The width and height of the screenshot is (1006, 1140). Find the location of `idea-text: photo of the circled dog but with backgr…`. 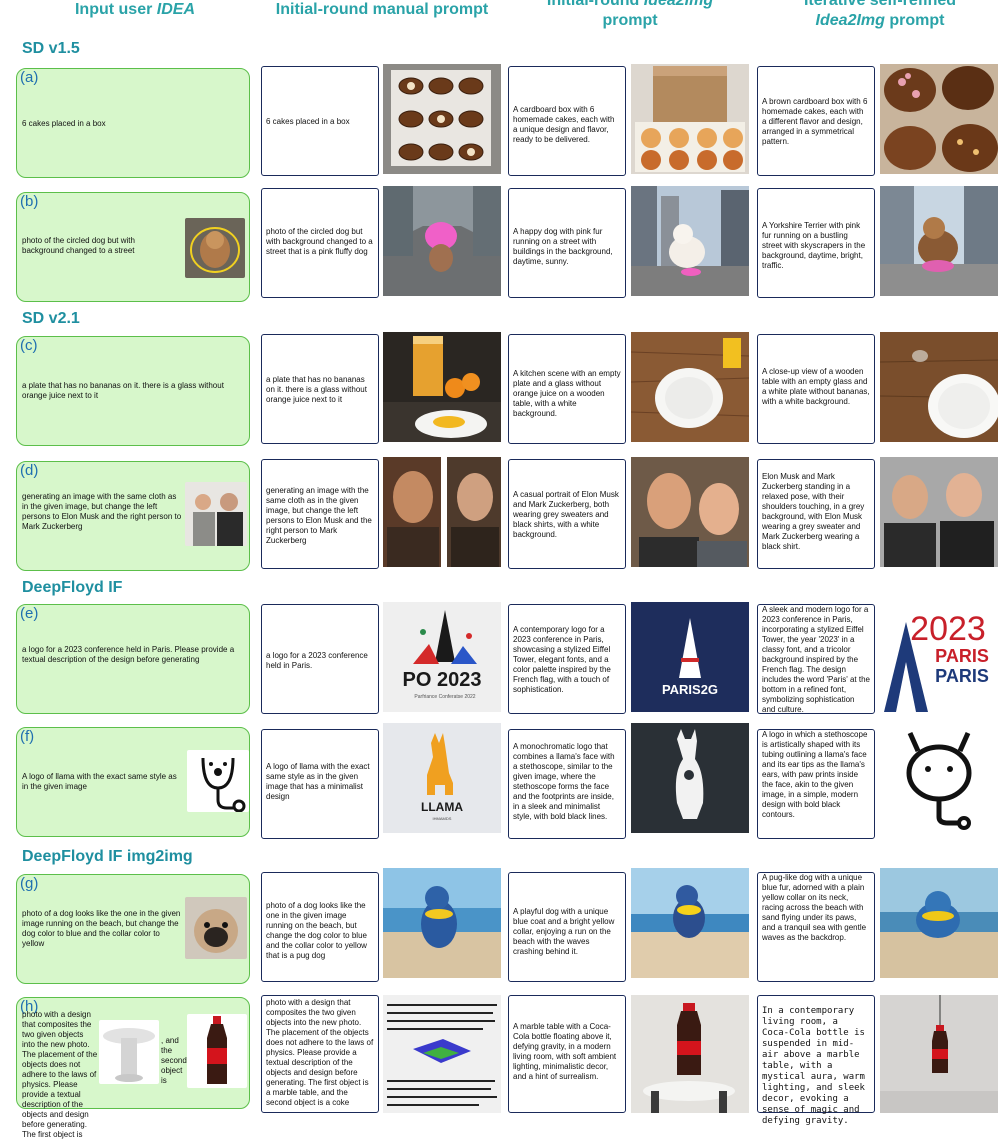

idea-text: photo of the circled dog but with backgr… is located at coordinates (78, 245).